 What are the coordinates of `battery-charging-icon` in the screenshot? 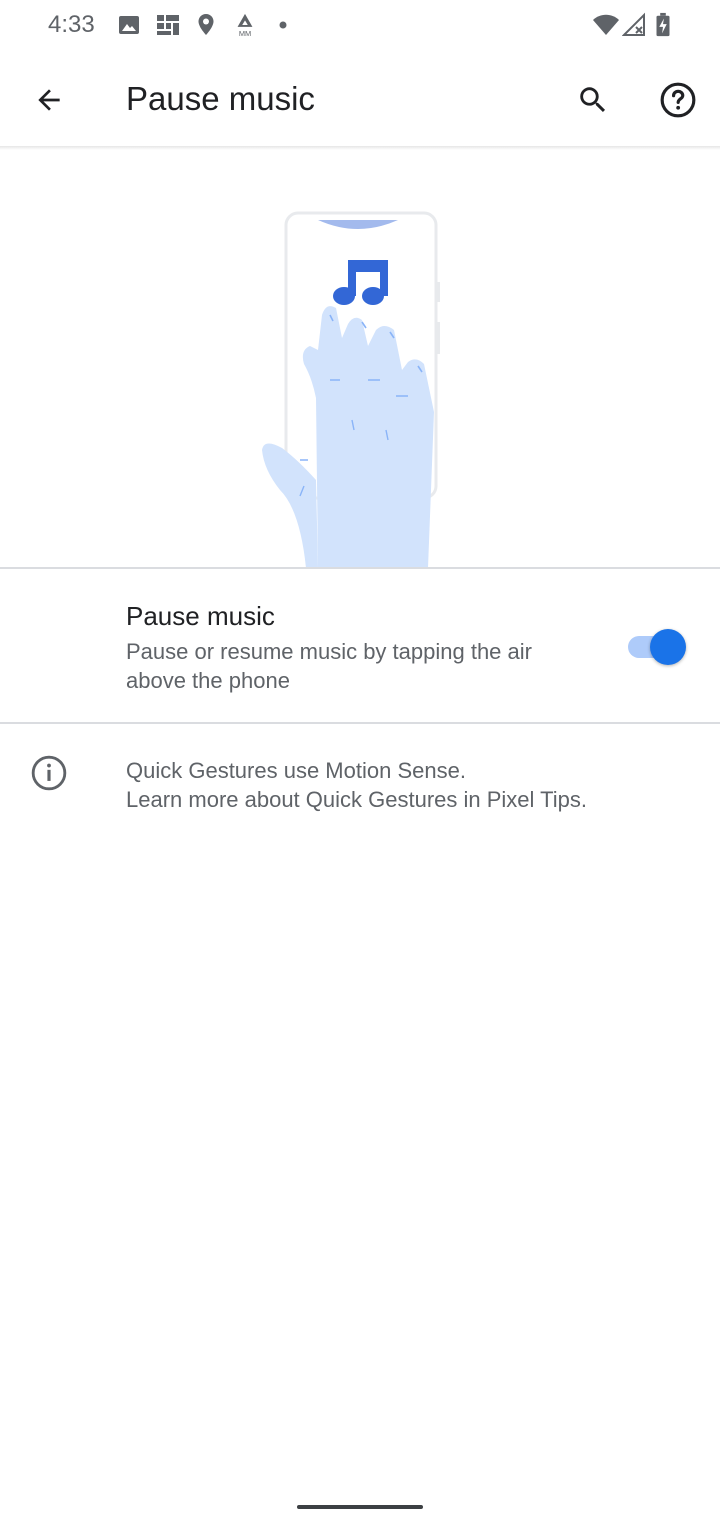 It's located at (663, 24).